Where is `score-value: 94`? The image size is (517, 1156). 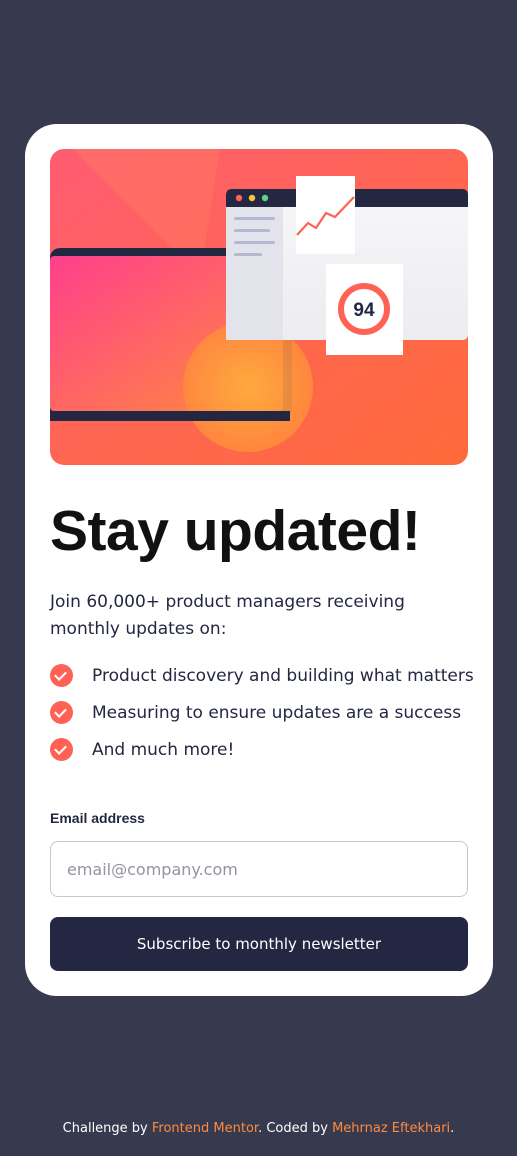
score-value: 94 is located at coordinates (364, 310).